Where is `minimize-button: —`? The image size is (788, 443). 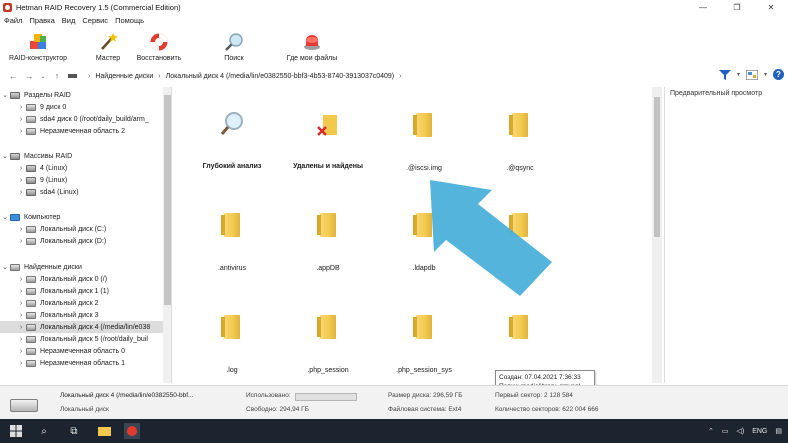
minimize-button: — is located at coordinates (703, 7).